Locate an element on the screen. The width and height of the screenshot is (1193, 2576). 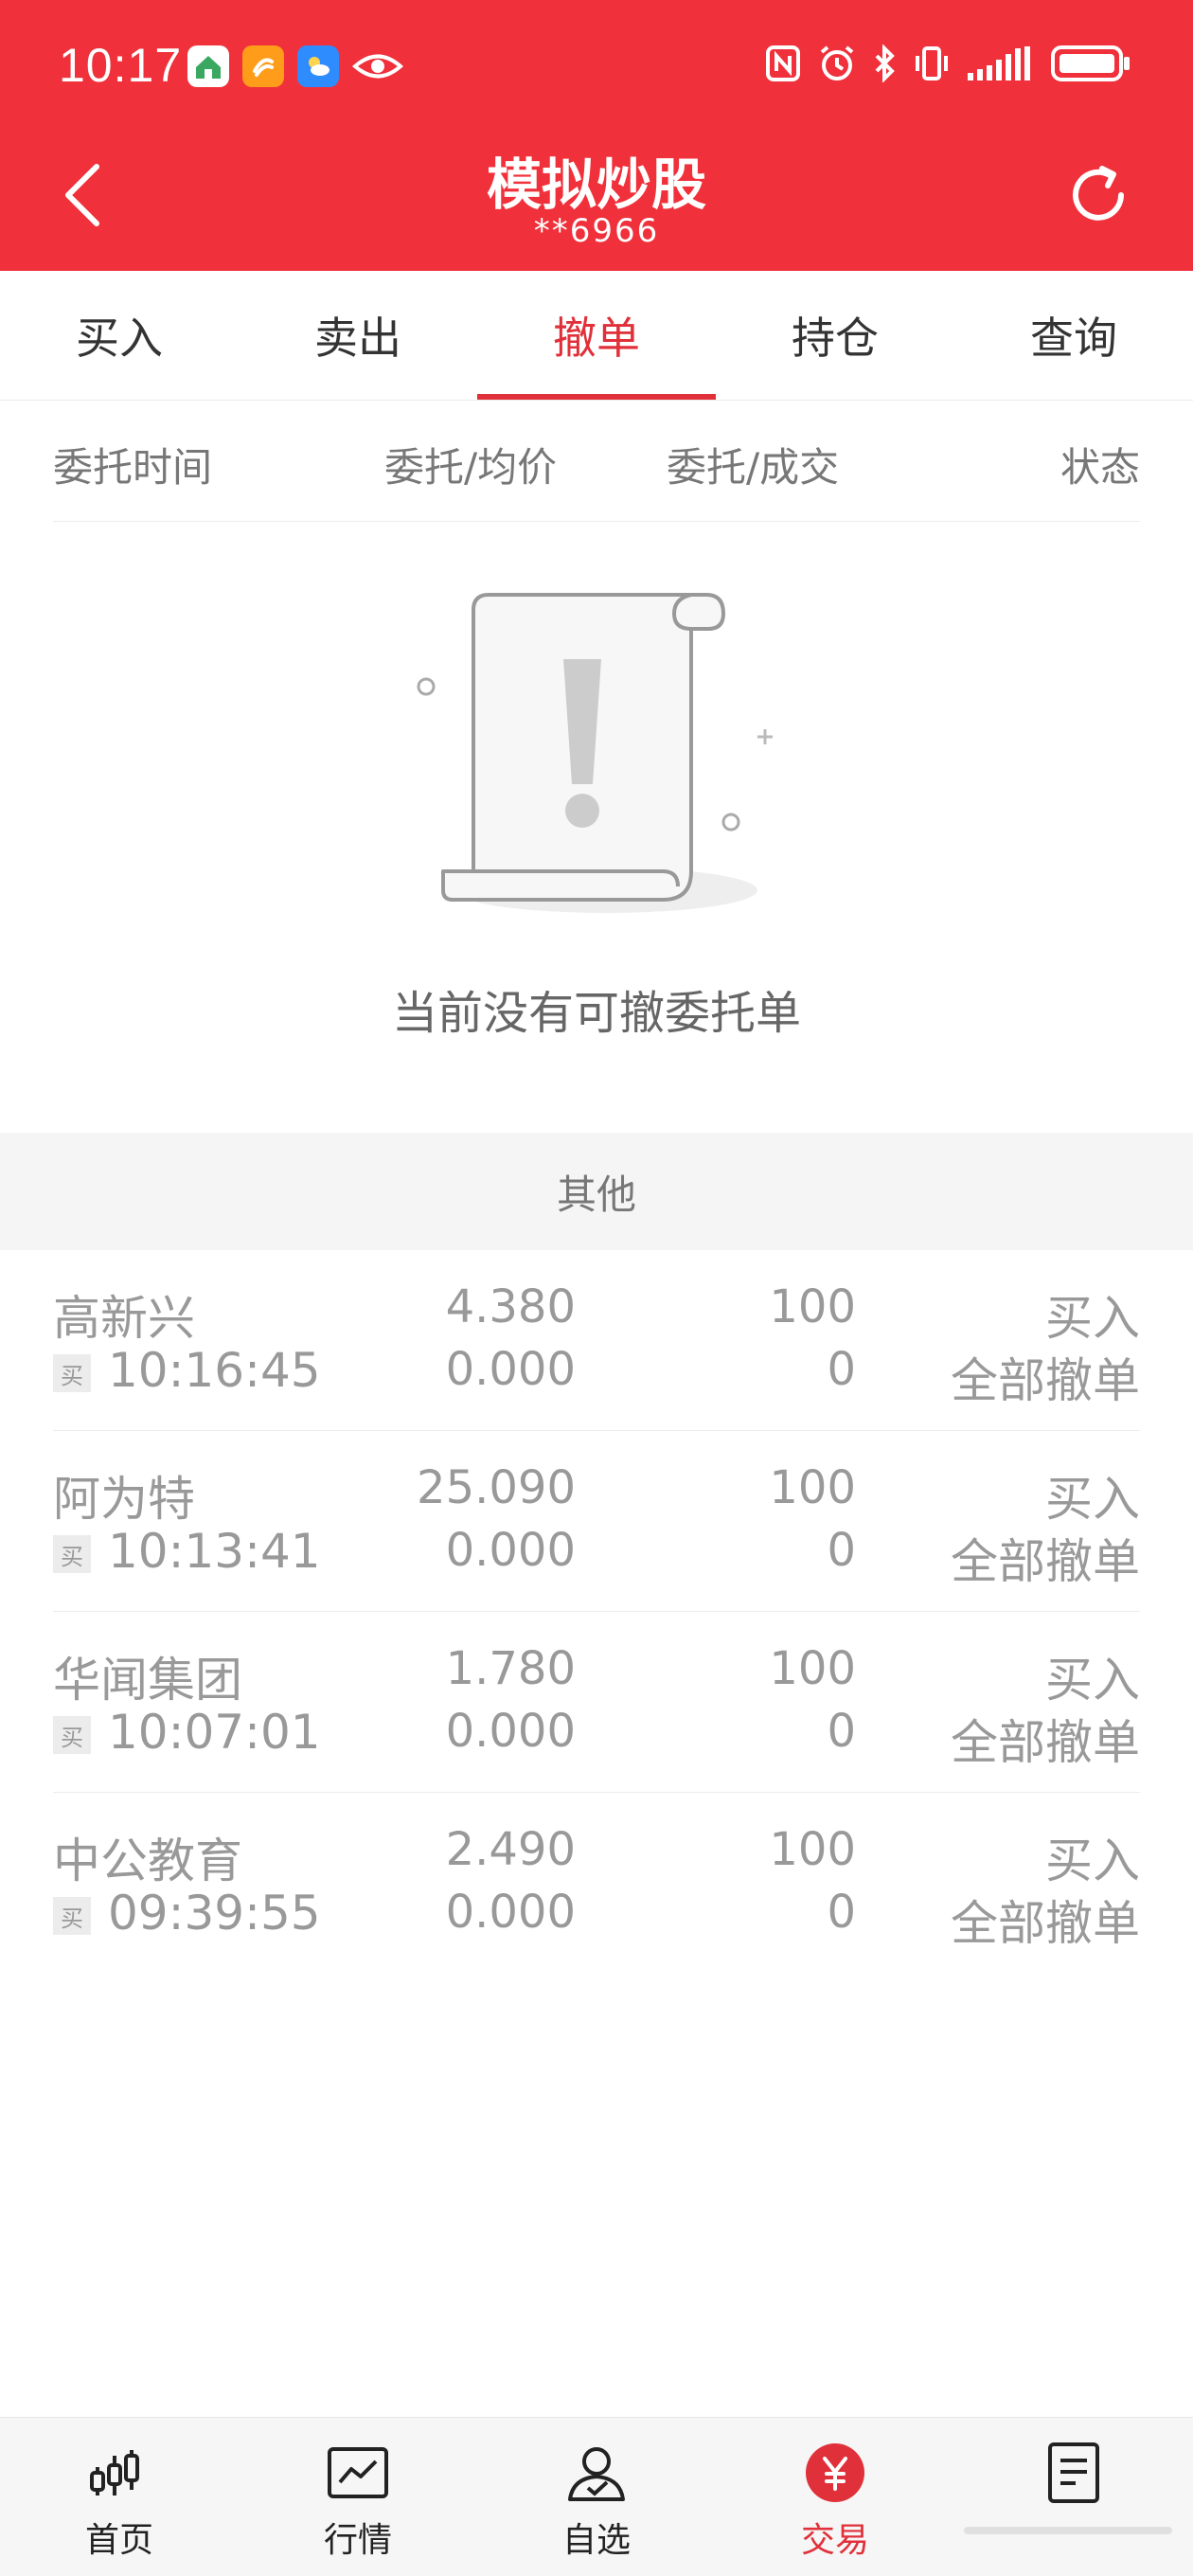
order-time: 10:13:41 is located at coordinates (214, 1551).